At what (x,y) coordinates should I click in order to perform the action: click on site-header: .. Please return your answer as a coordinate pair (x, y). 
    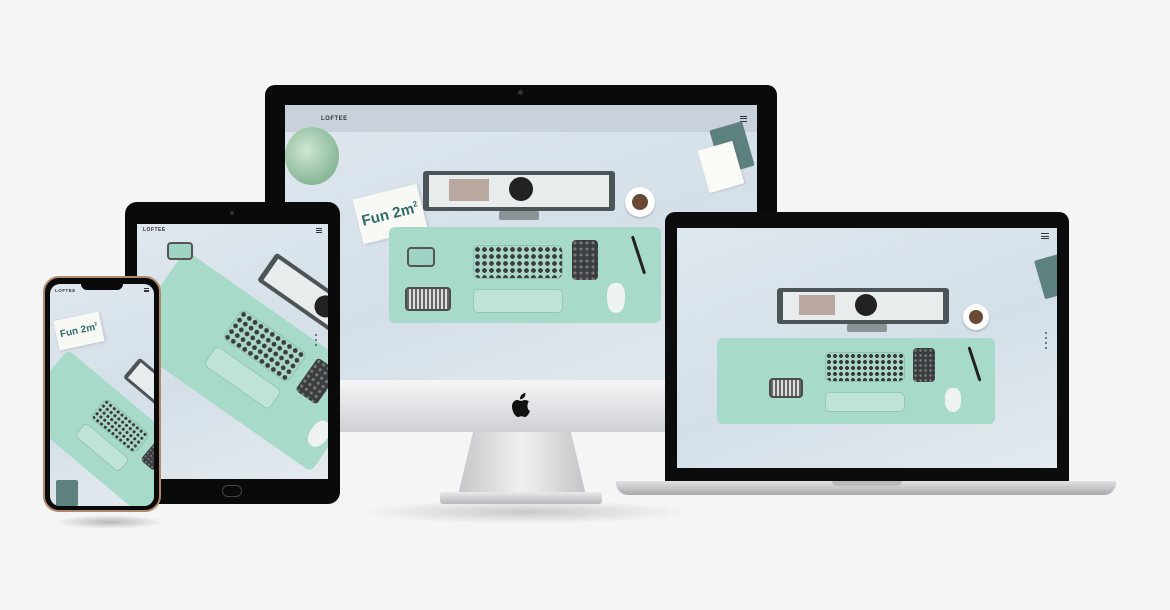
    Looking at the image, I should click on (867, 236).